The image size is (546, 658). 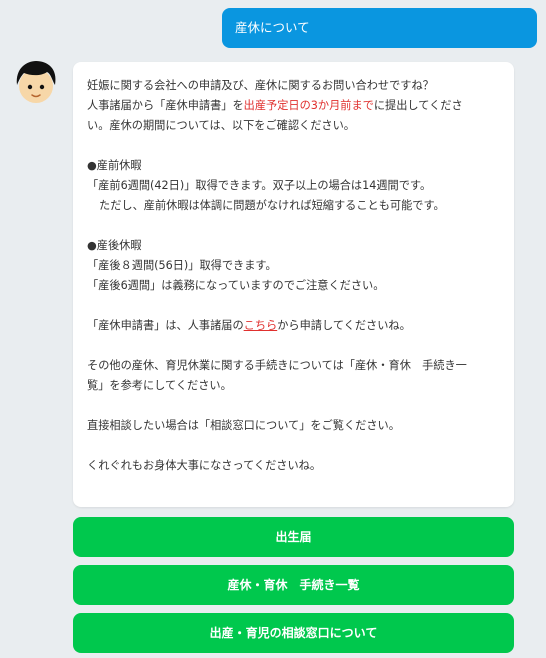 I want to click on message-line: 「産後８週間(56日)」取得できます。, so click(x=182, y=265).